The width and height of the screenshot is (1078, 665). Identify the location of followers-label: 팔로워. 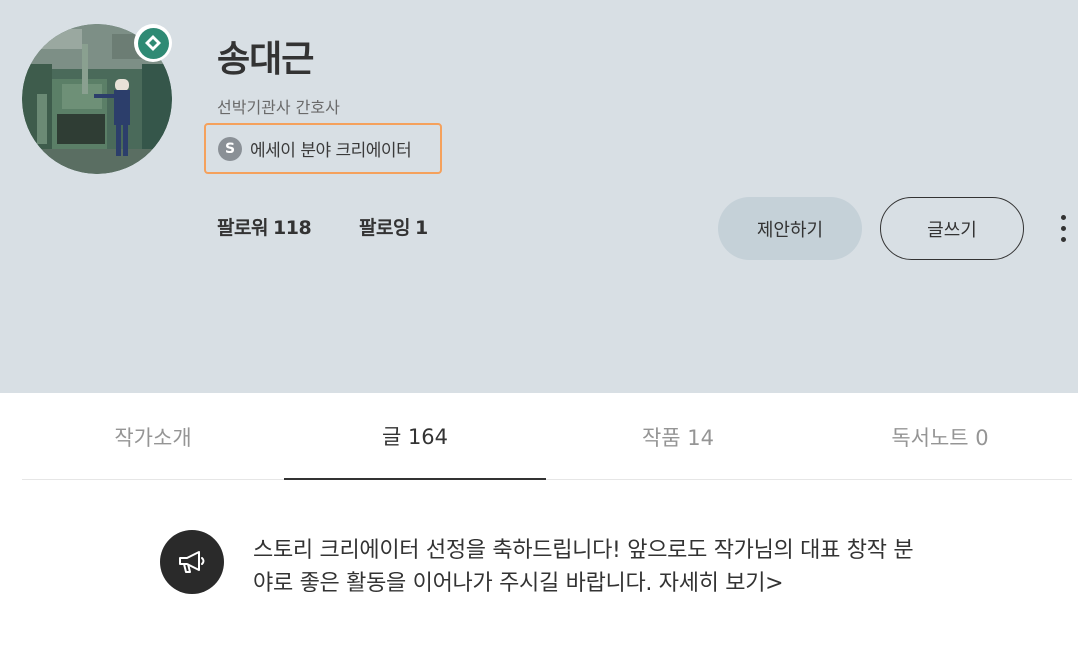
(242, 228).